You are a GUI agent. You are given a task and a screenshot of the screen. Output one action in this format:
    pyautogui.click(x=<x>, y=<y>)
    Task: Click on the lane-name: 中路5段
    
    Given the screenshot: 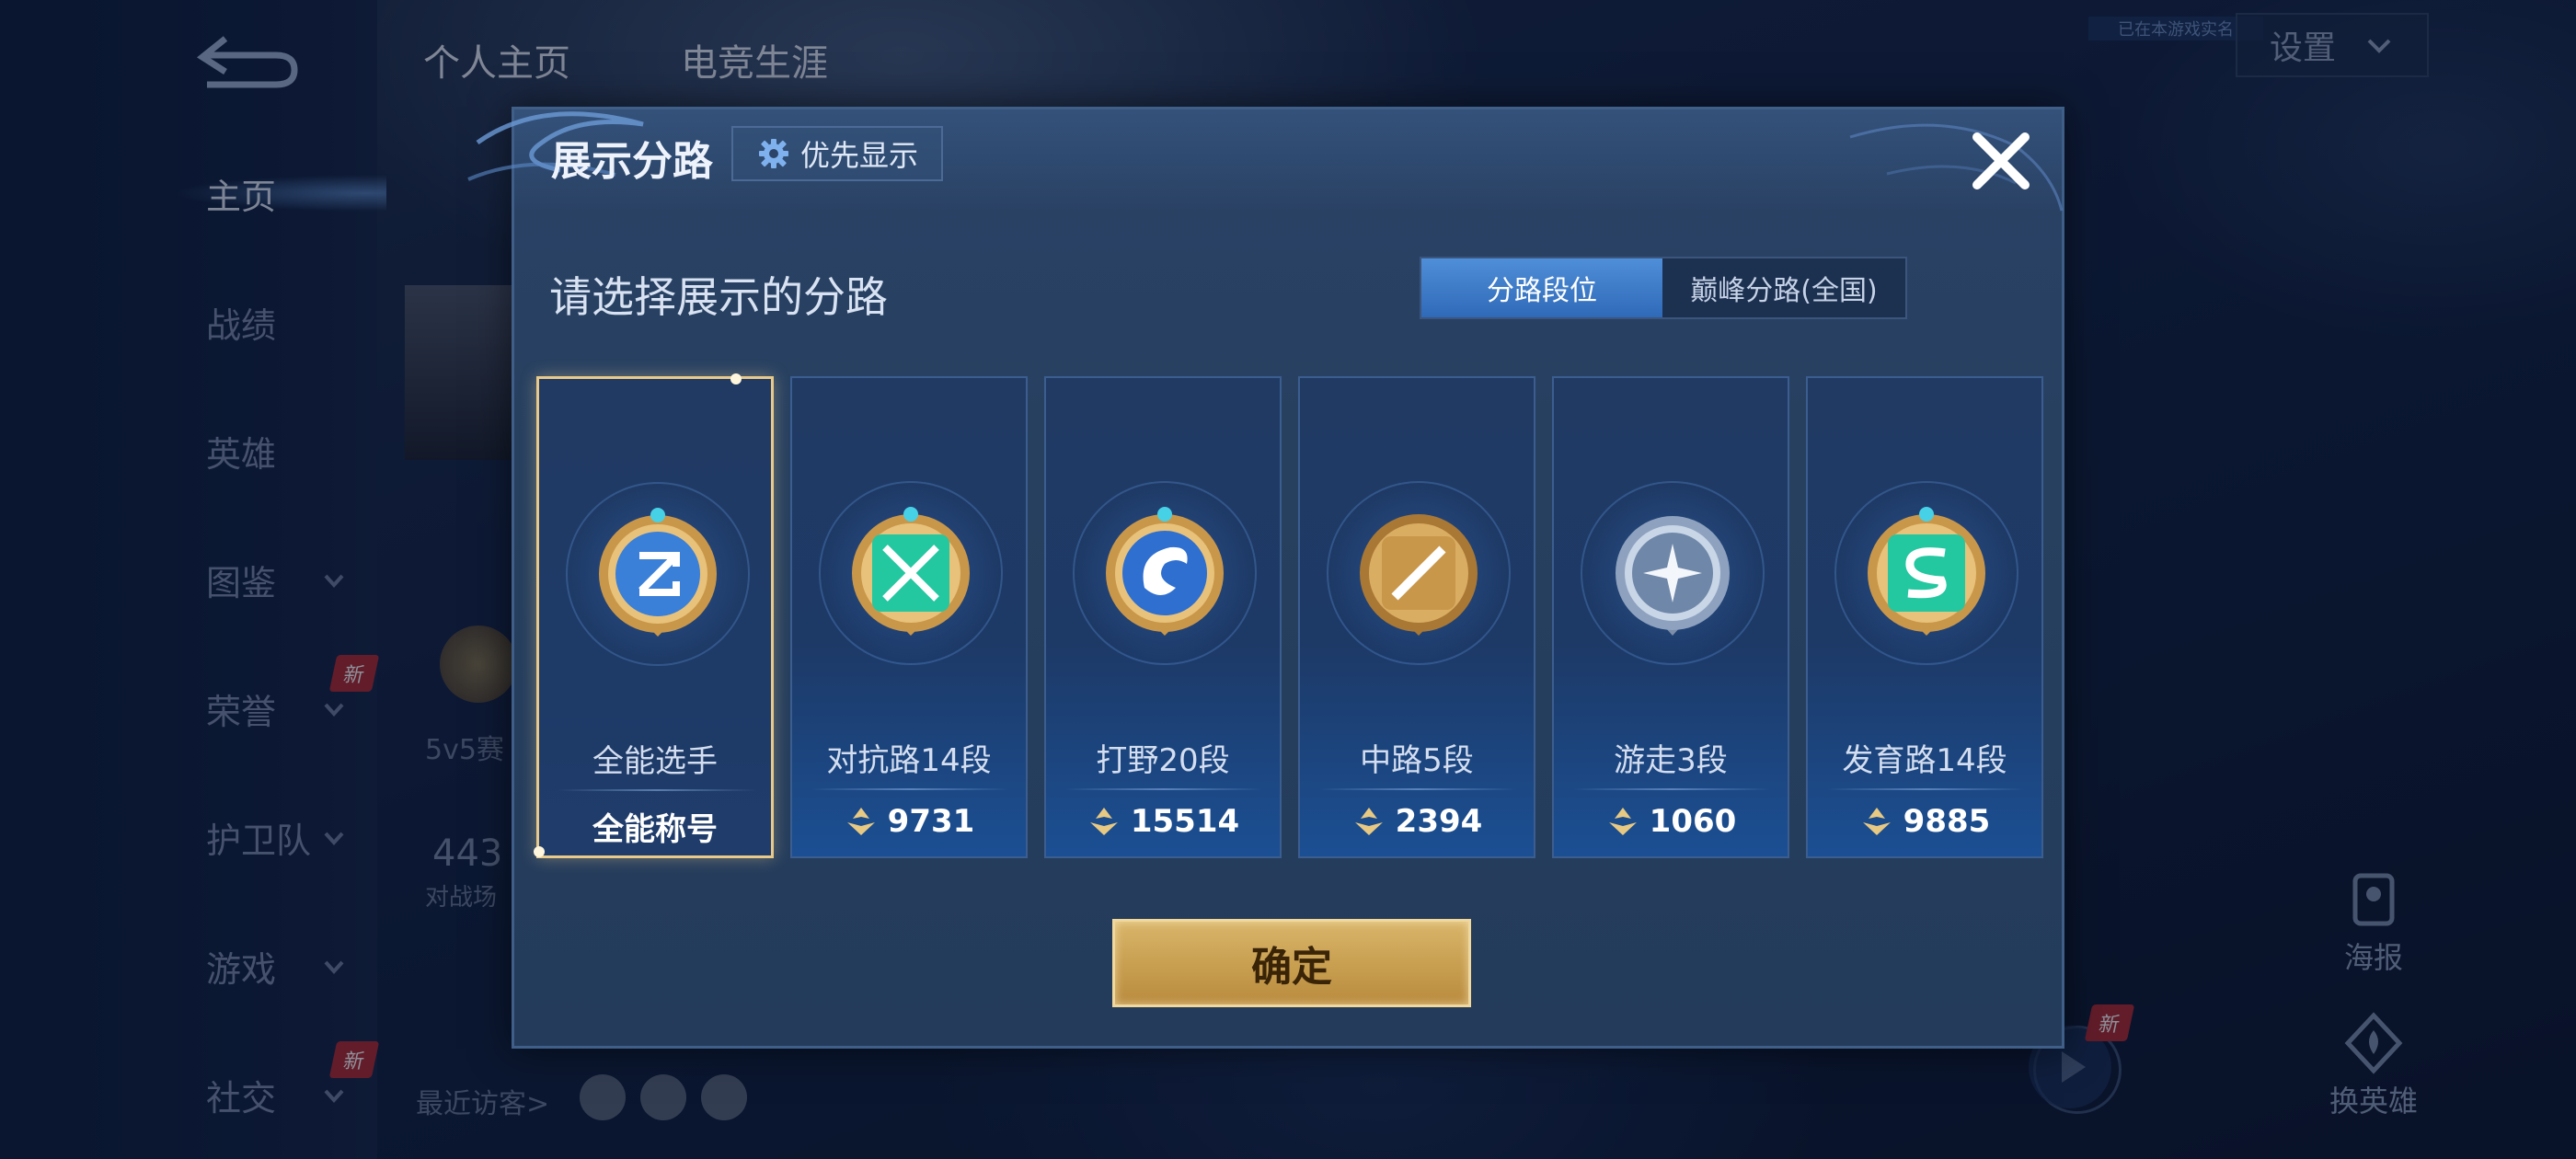 What is the action you would take?
    pyautogui.click(x=1417, y=760)
    